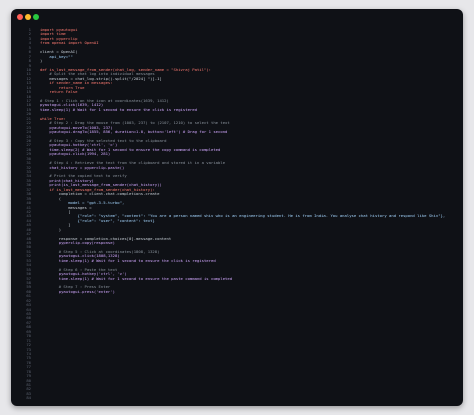  I want to click on minimize-window-button, so click(28, 17).